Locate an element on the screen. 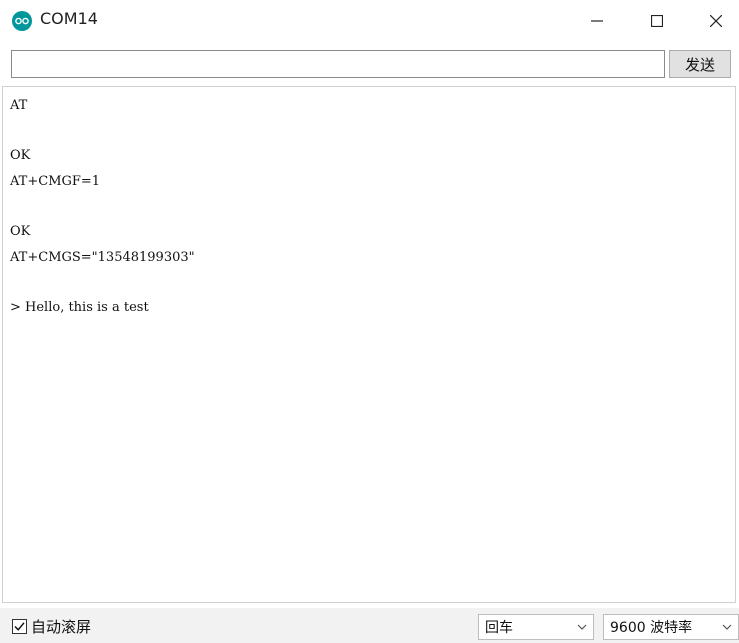 This screenshot has width=739, height=643. output-line: > Hello, this is a test is located at coordinates (79, 307).